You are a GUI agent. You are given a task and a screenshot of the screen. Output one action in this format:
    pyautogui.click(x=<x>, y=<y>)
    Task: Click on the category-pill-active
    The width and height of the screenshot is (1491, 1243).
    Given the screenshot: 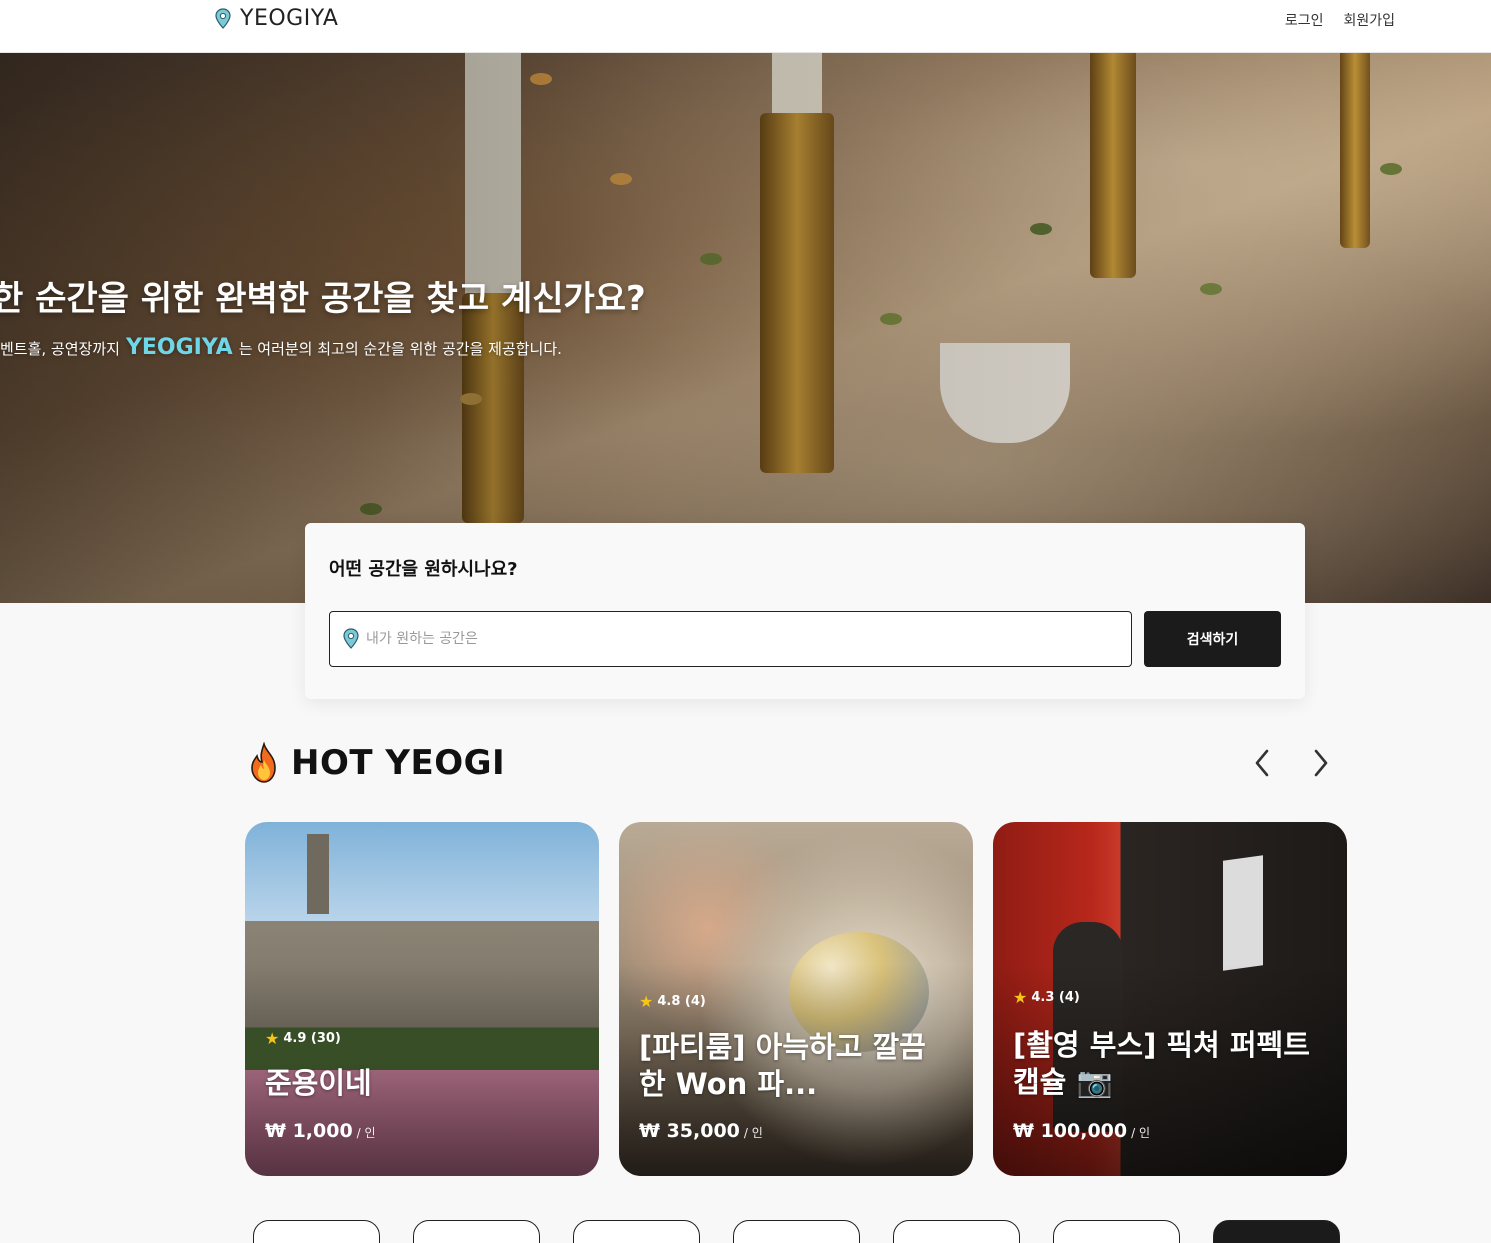 What is the action you would take?
    pyautogui.click(x=1276, y=1231)
    